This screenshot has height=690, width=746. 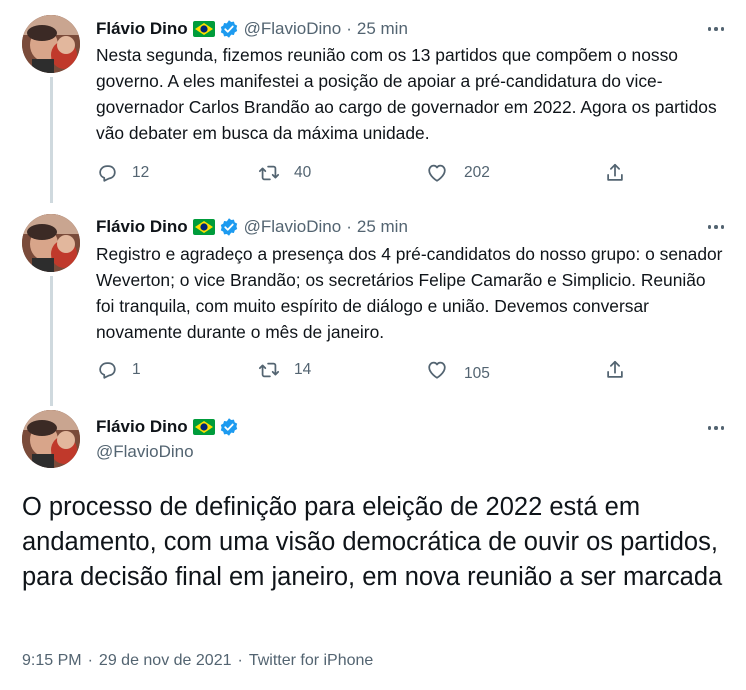 What do you see at coordinates (136, 369) in the screenshot?
I see `reply-count: 1` at bounding box center [136, 369].